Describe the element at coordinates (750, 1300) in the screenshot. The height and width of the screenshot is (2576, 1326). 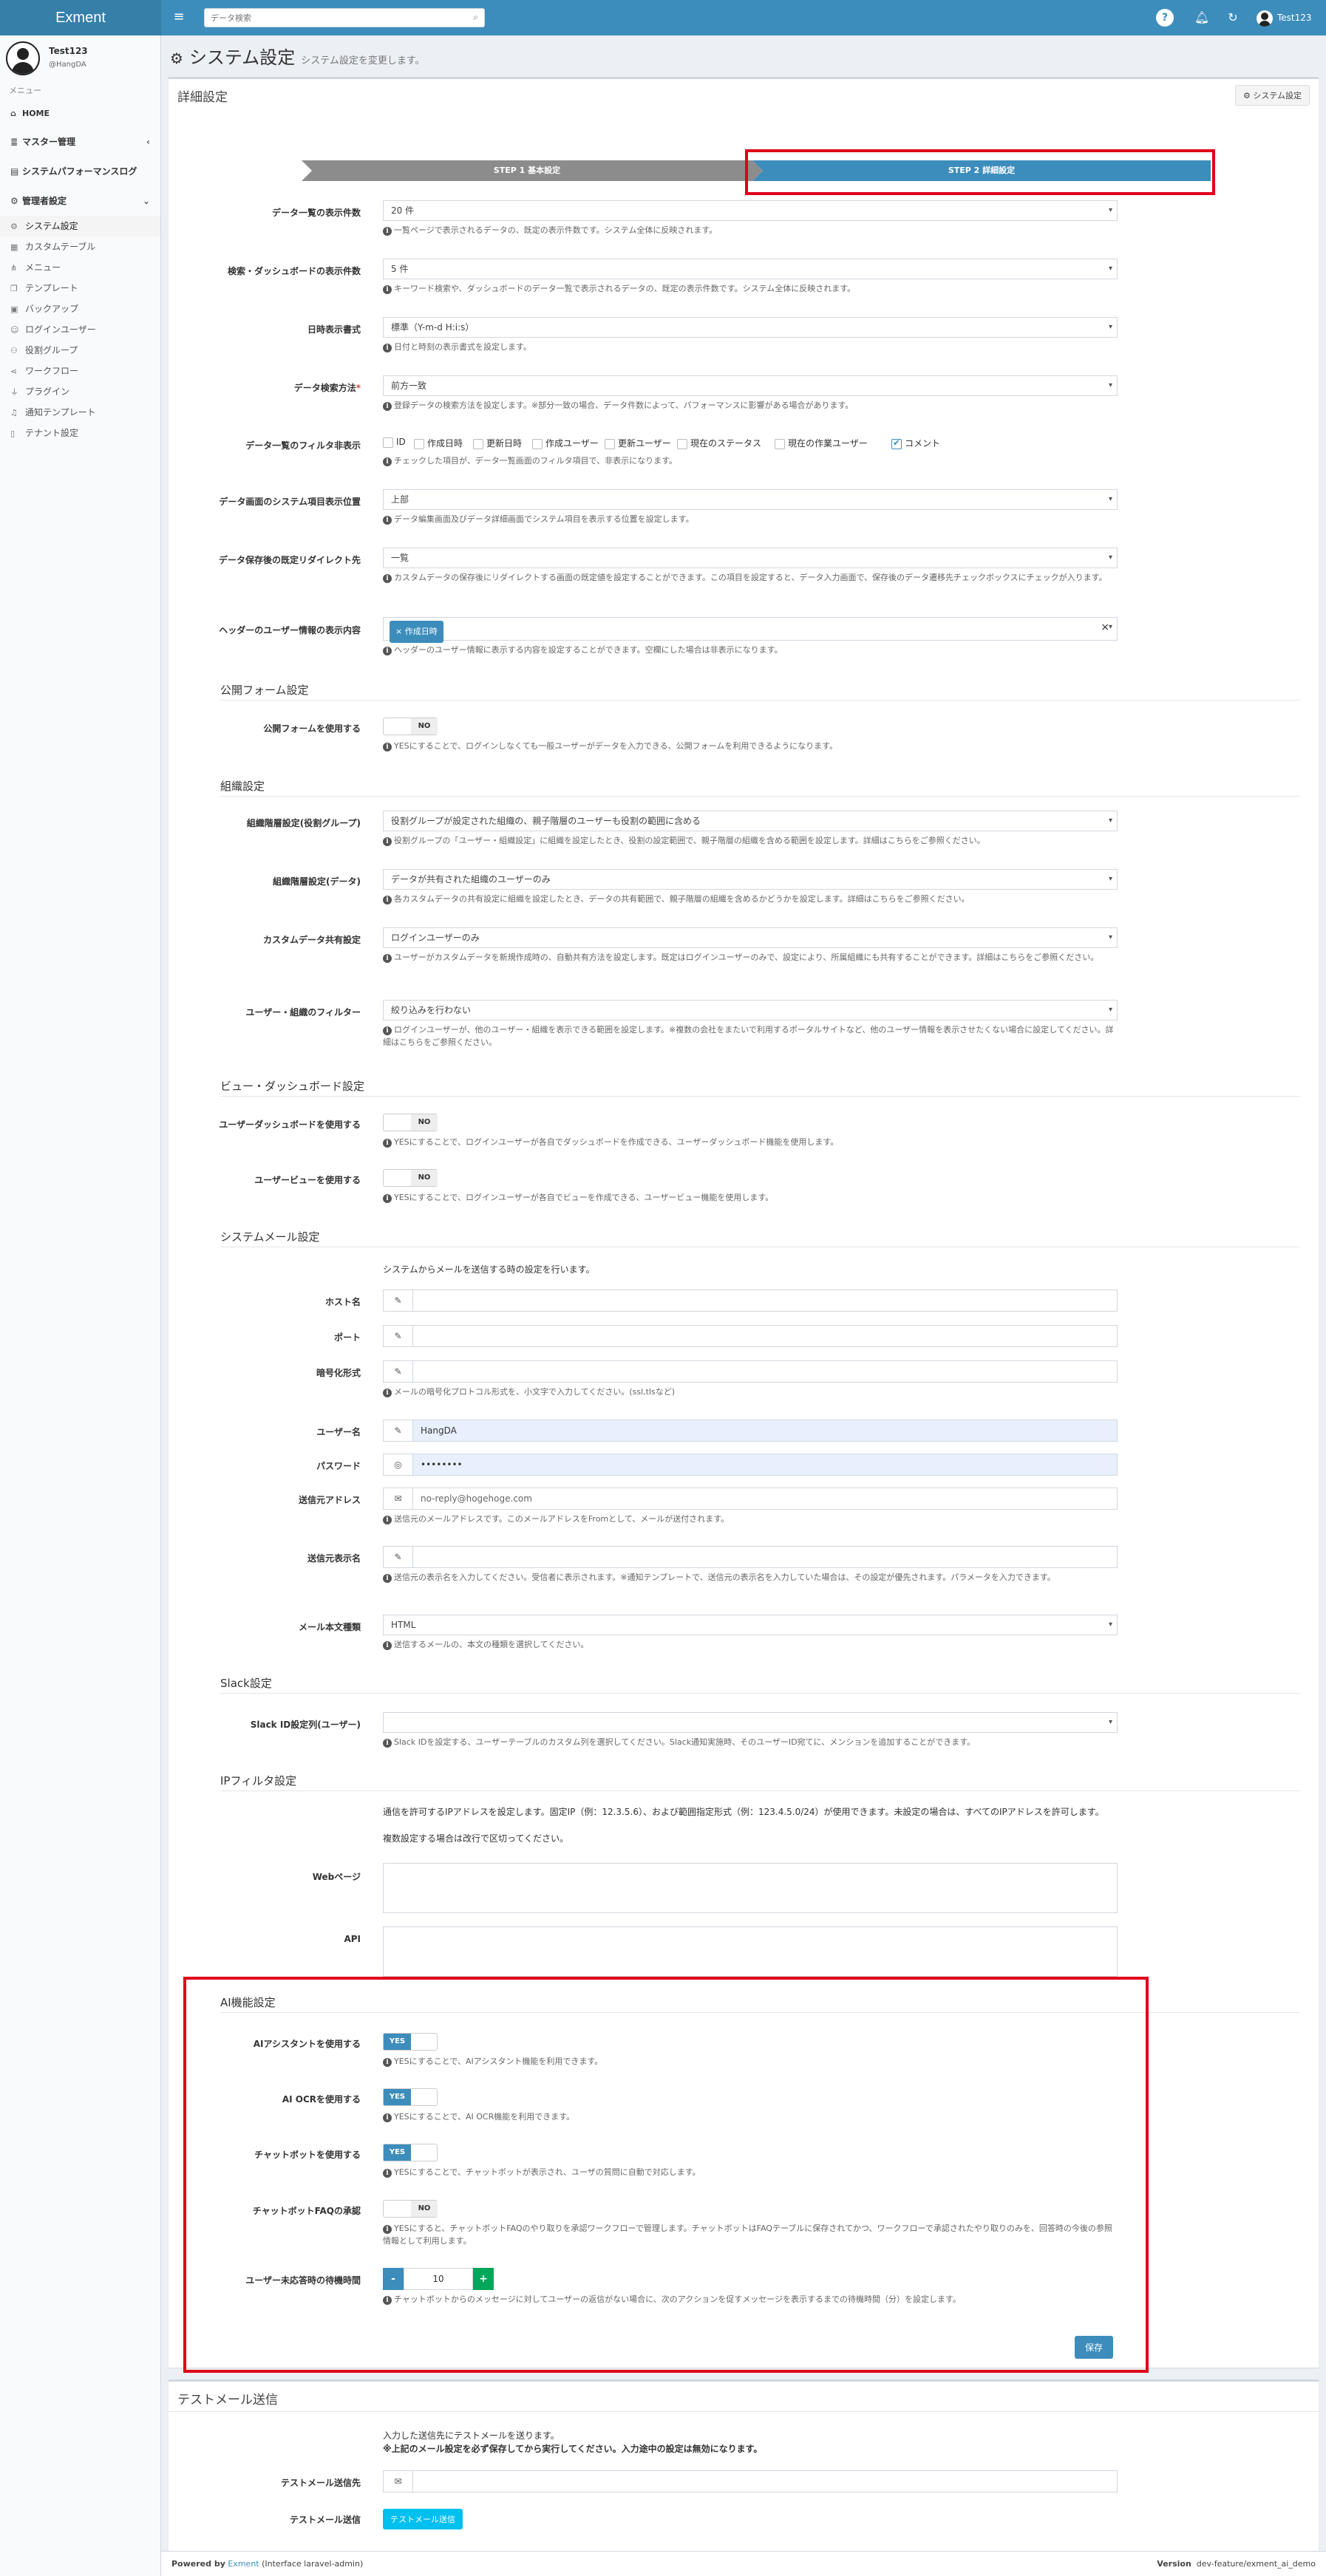
I see `mail-host-input: ✎` at that location.